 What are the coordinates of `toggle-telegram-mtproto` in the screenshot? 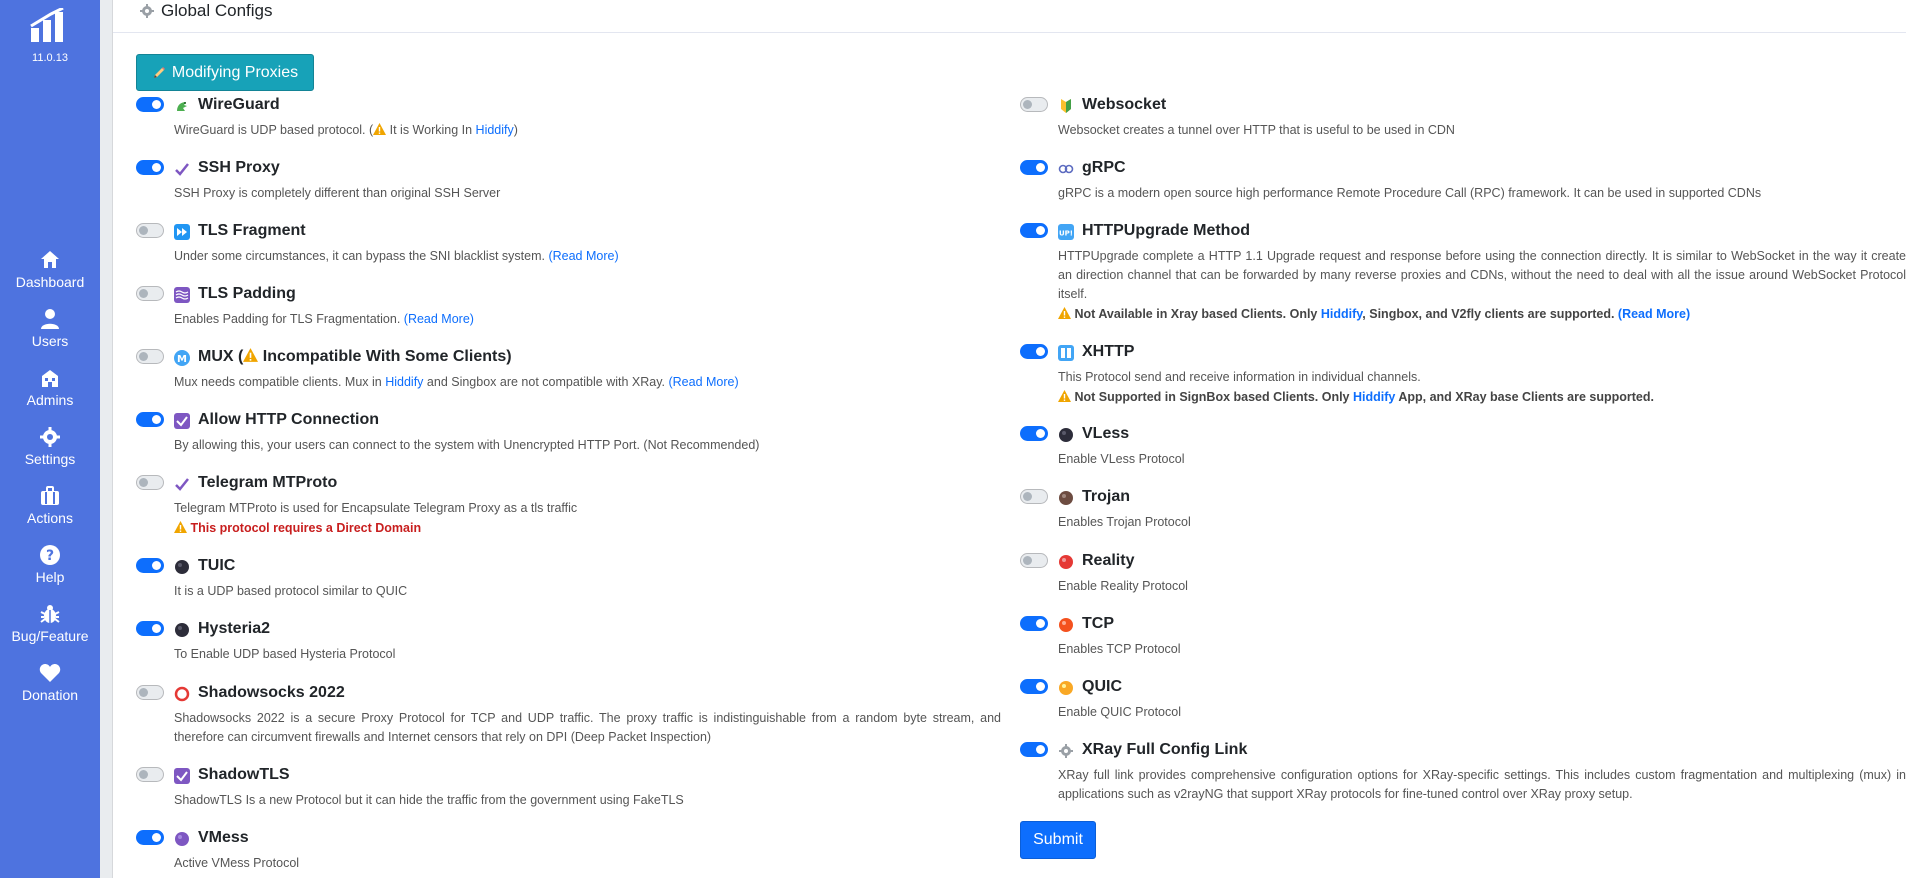 It's located at (150, 482).